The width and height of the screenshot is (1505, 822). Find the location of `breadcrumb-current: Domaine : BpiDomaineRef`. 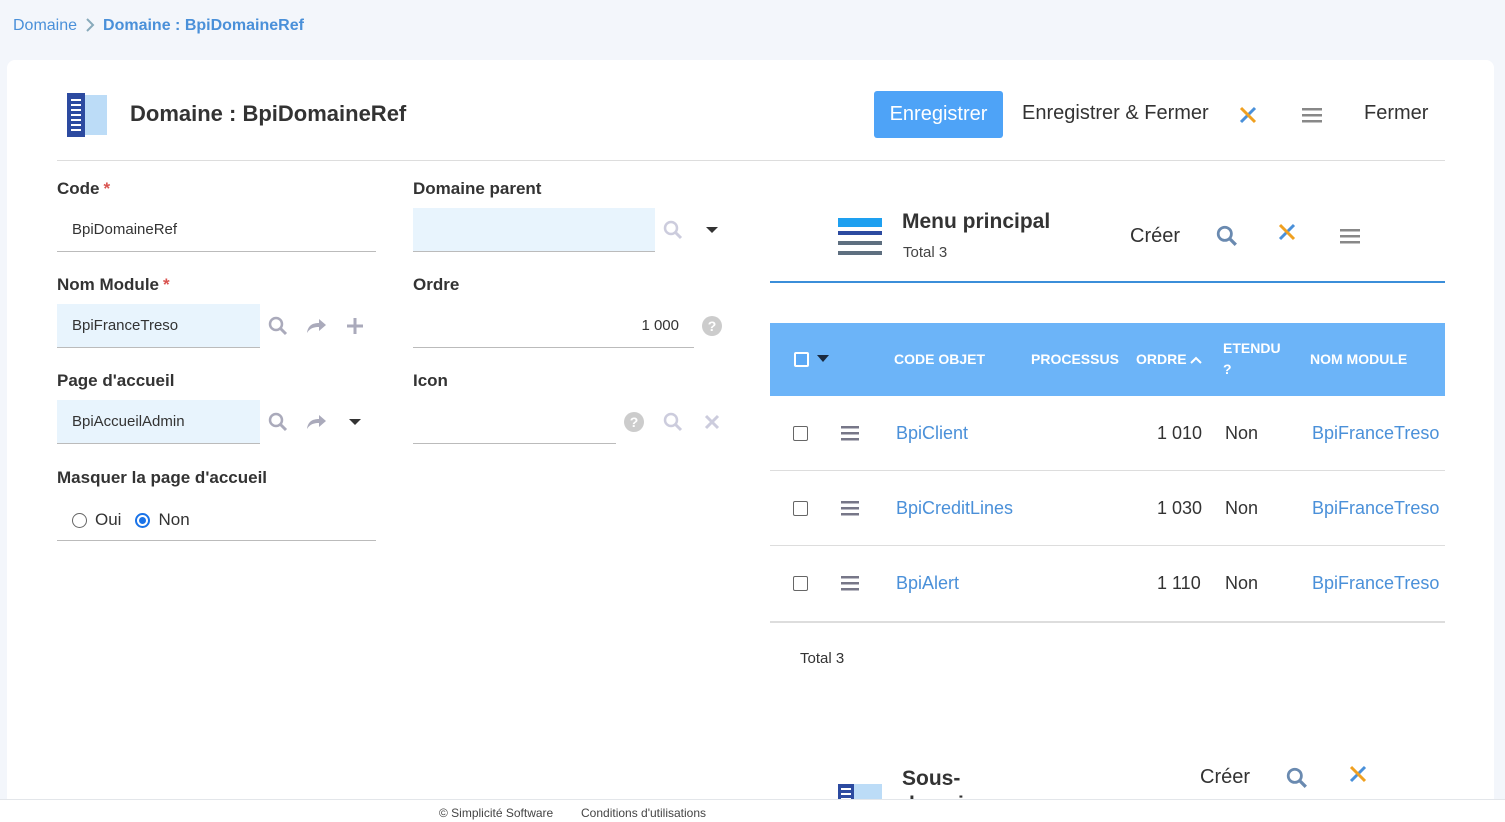

breadcrumb-current: Domaine : BpiDomaineRef is located at coordinates (203, 25).